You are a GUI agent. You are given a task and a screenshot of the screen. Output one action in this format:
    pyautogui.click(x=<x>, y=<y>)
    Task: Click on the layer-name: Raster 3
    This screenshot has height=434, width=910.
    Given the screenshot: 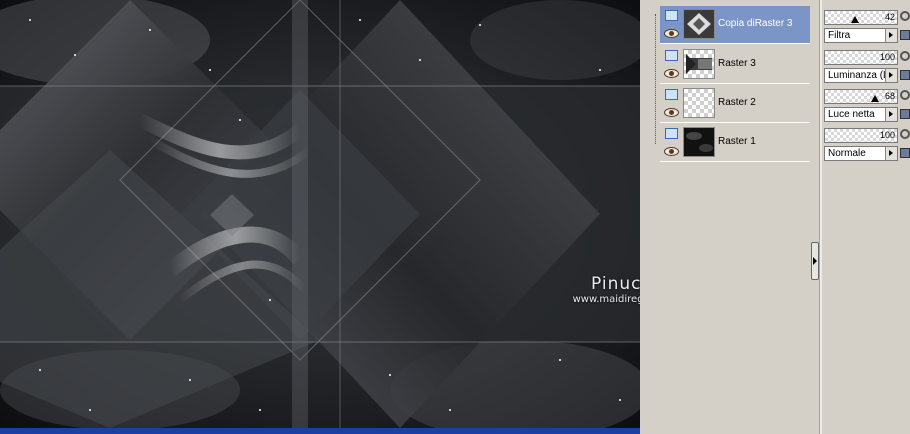 What is the action you would take?
    pyautogui.click(x=737, y=63)
    